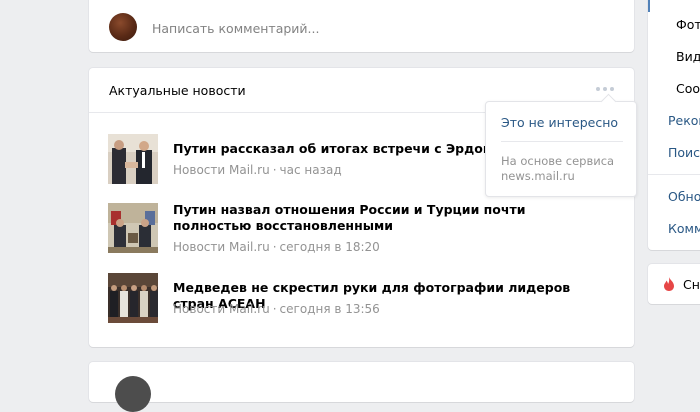 The width and height of the screenshot is (700, 412). I want to click on sidebar-item-recommendations: Реком, so click(684, 120).